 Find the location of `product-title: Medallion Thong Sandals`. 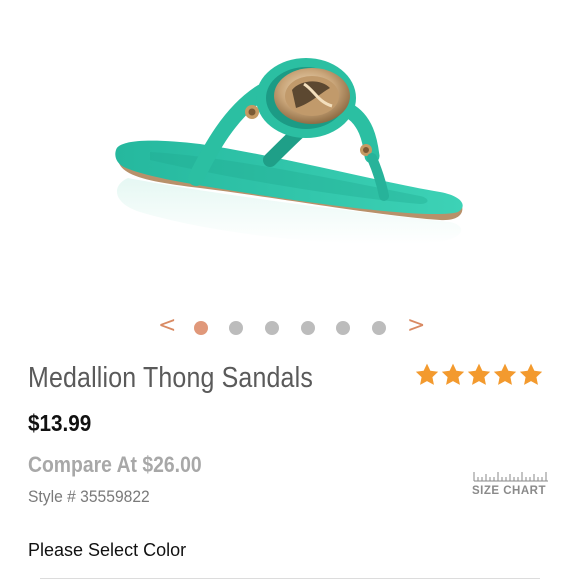

product-title: Medallion Thong Sandals is located at coordinates (170, 378).